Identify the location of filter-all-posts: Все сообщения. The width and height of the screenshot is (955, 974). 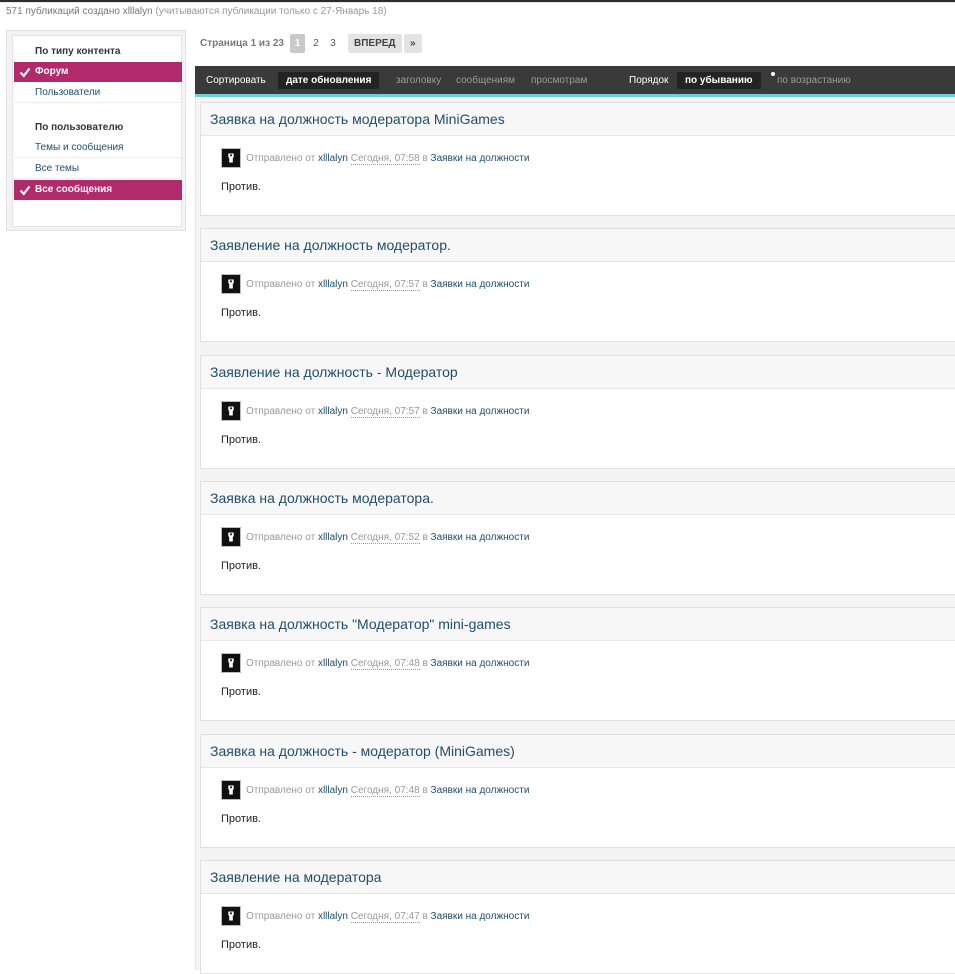
(98, 190).